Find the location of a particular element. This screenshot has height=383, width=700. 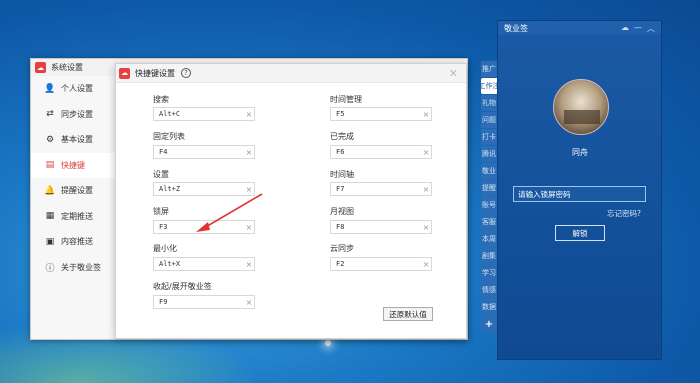

restore-defaults-button: 还原默认值 is located at coordinates (408, 314).